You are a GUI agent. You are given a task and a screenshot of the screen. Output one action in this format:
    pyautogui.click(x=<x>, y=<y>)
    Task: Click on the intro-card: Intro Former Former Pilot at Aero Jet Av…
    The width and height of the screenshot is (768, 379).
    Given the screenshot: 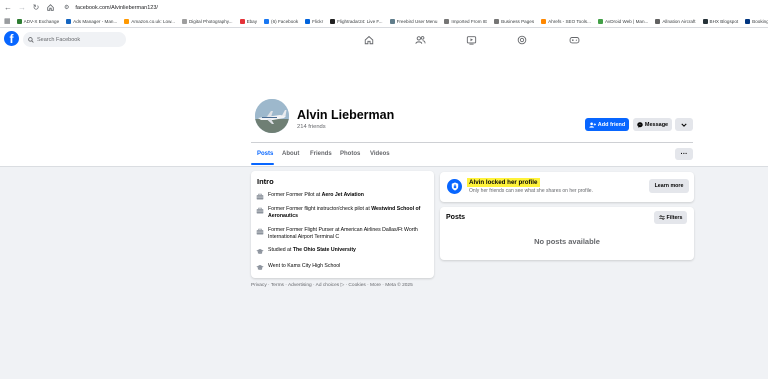 What is the action you would take?
    pyautogui.click(x=342, y=224)
    